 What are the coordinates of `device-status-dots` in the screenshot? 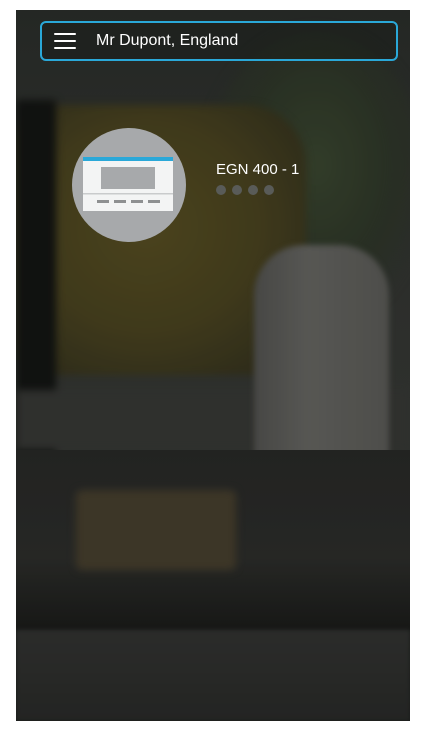 It's located at (257, 190).